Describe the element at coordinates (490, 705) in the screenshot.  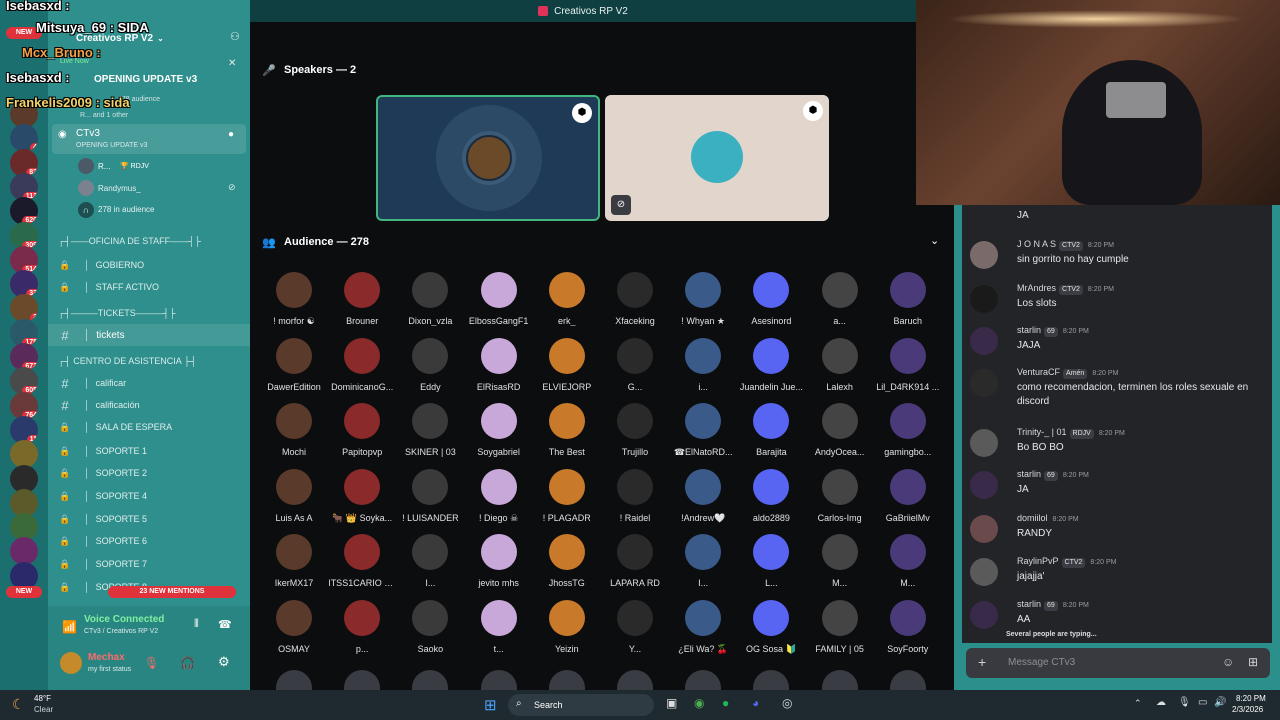
I see `windows-start-icon: ⊞` at that location.